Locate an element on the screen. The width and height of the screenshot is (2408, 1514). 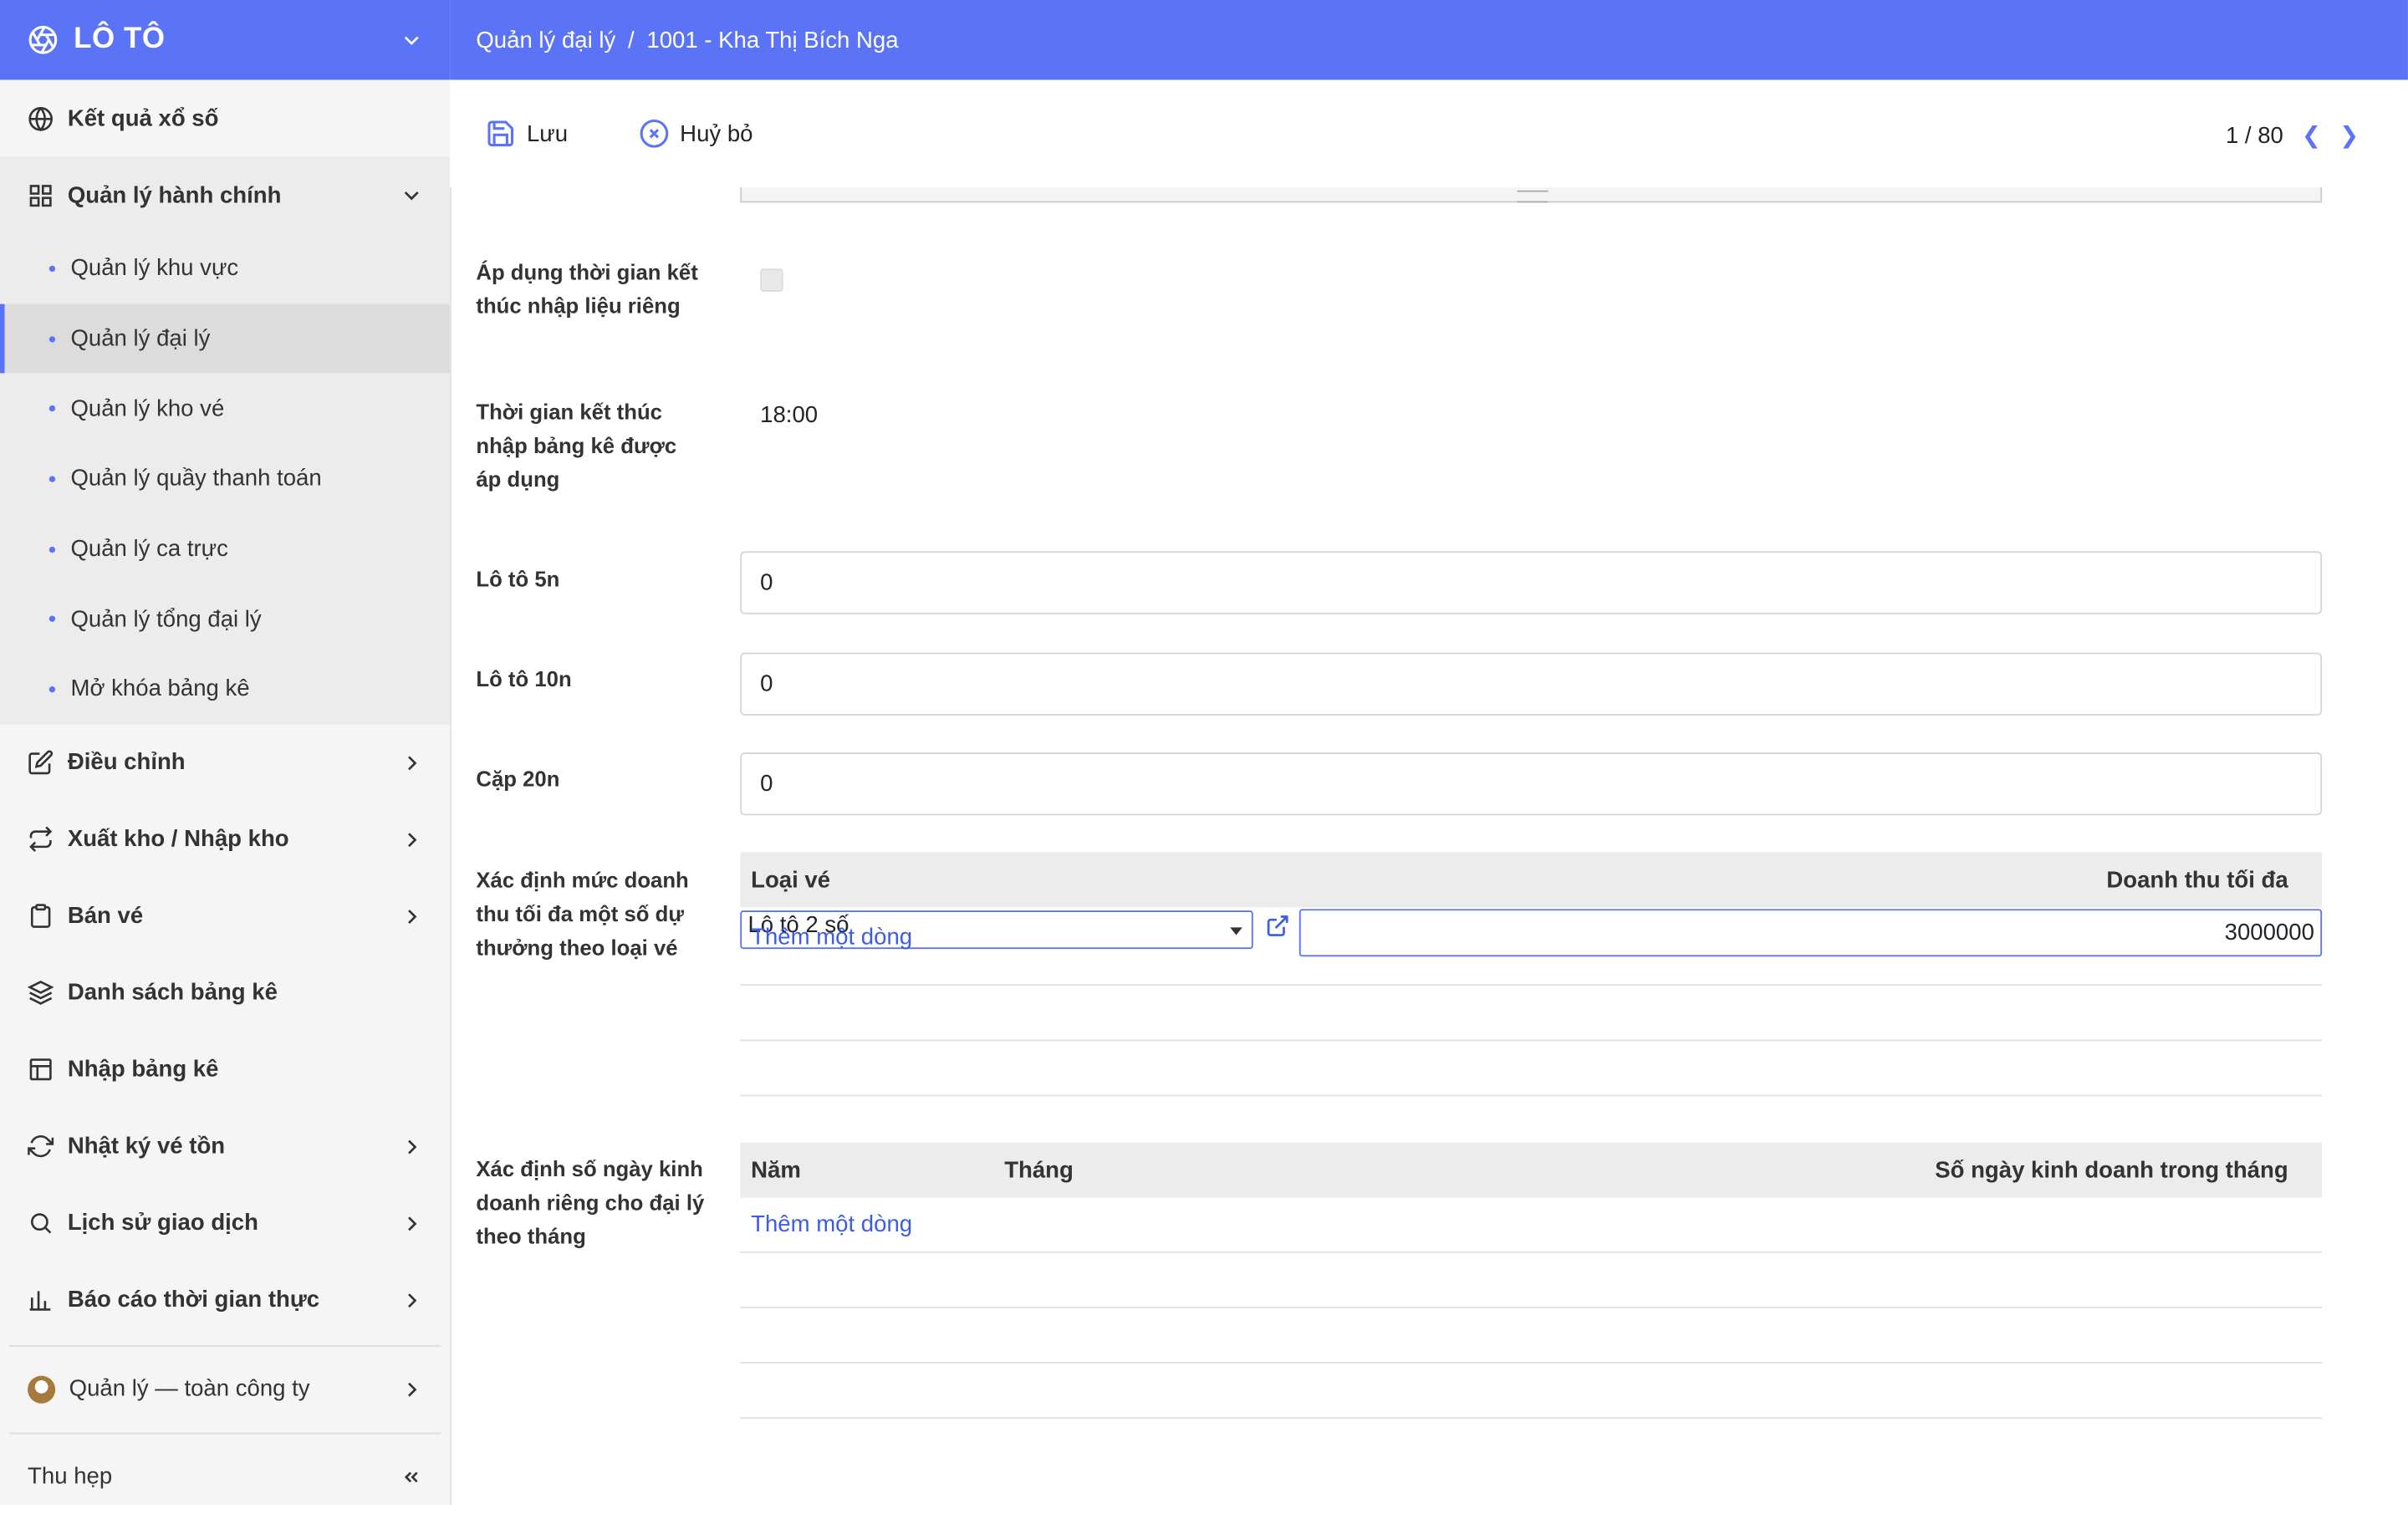
sidebar-item-stock-transfer: Xuất kho / Nhập kho is located at coordinates (225, 839).